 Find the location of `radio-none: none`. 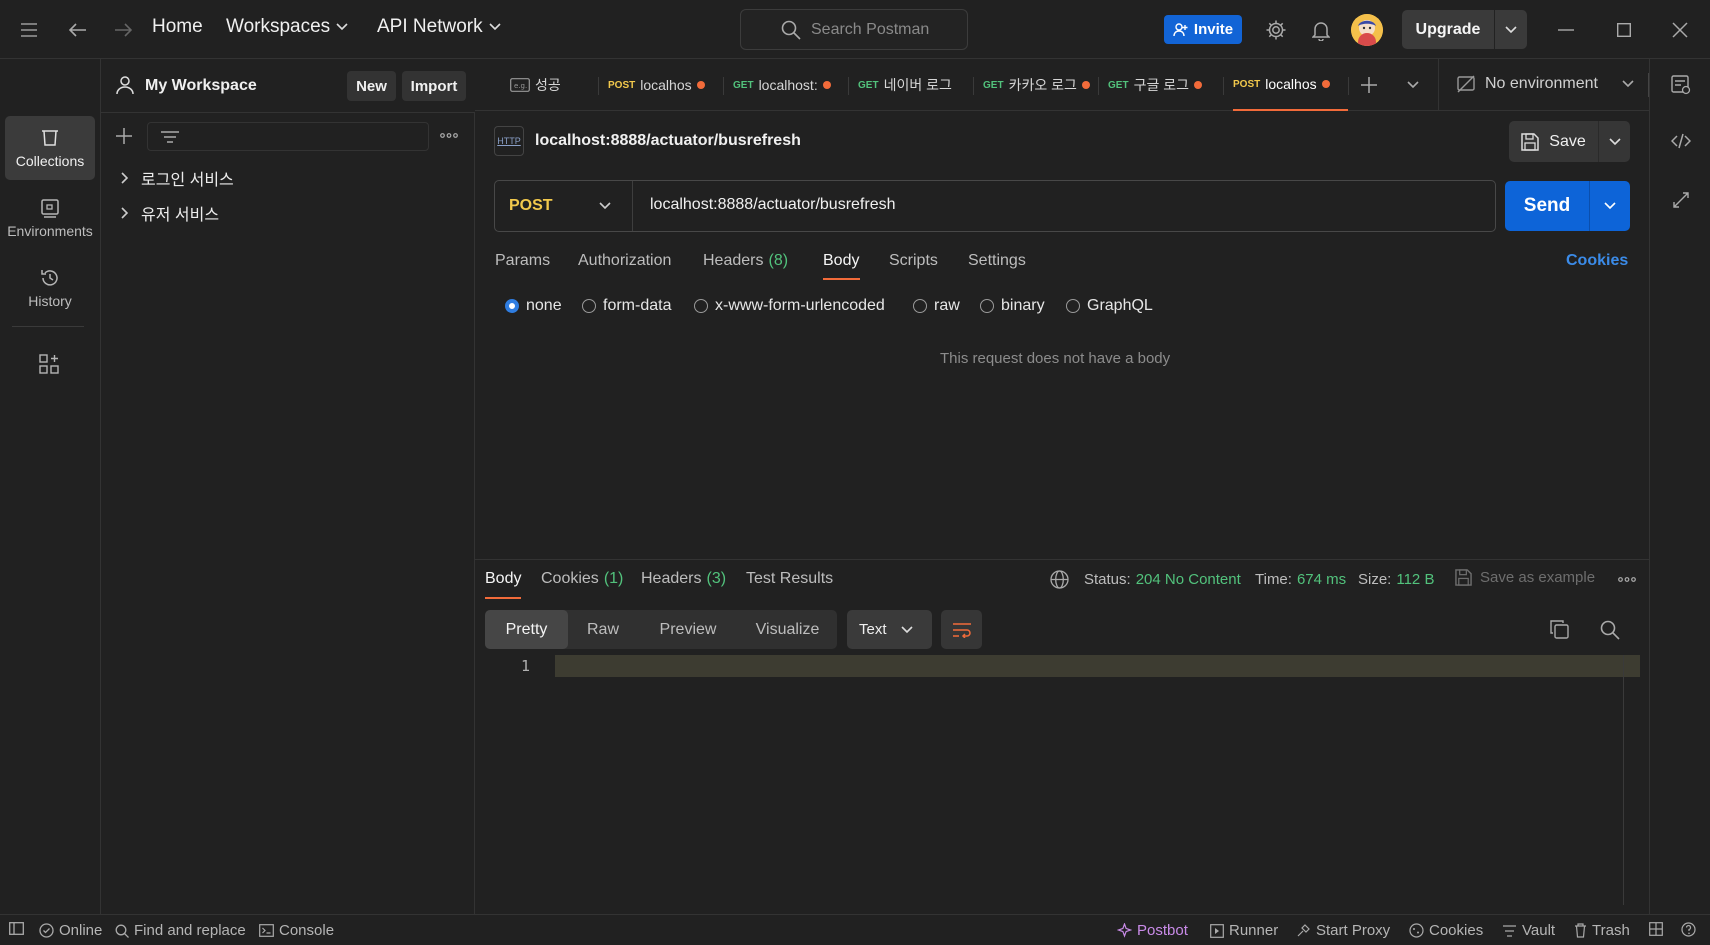

radio-none: none is located at coordinates (533, 306).